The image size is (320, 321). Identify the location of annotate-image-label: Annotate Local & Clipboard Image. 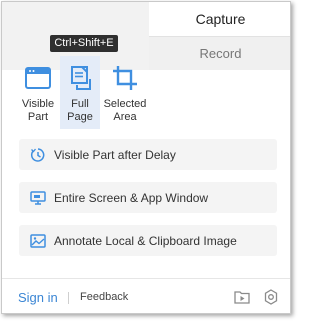
(145, 240).